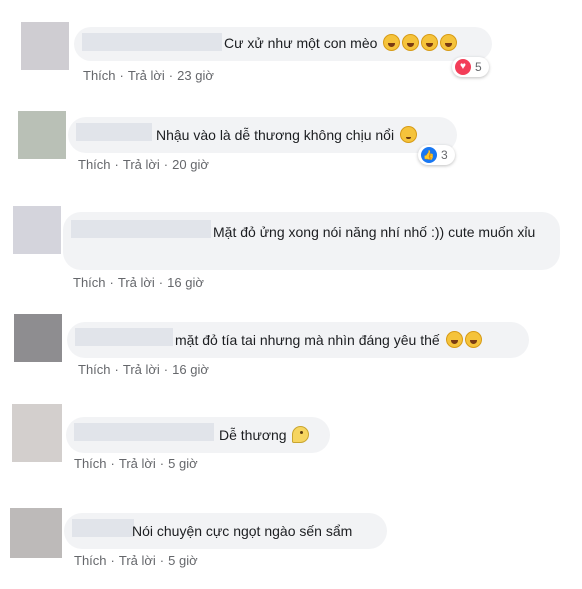 The image size is (582, 589). I want to click on comment-bubble: Dễ thương, so click(198, 435).